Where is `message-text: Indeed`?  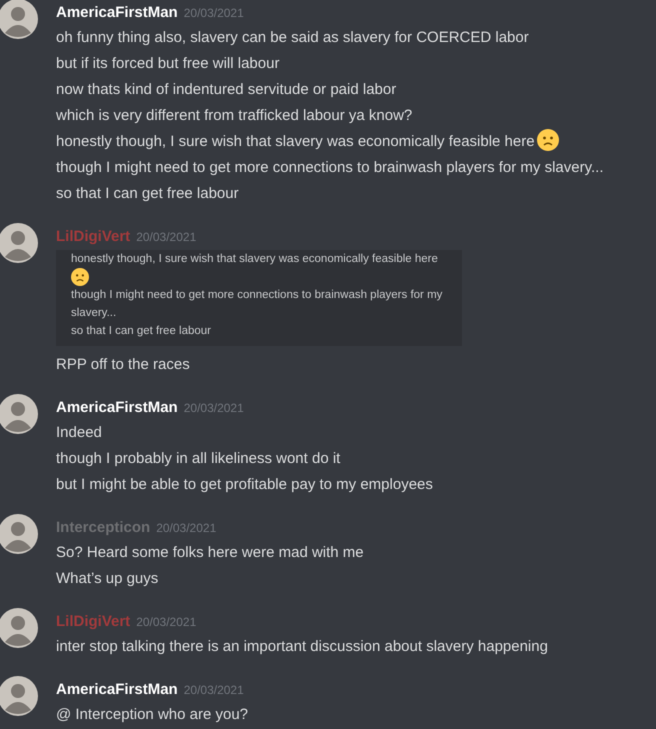
message-text: Indeed is located at coordinates (79, 433).